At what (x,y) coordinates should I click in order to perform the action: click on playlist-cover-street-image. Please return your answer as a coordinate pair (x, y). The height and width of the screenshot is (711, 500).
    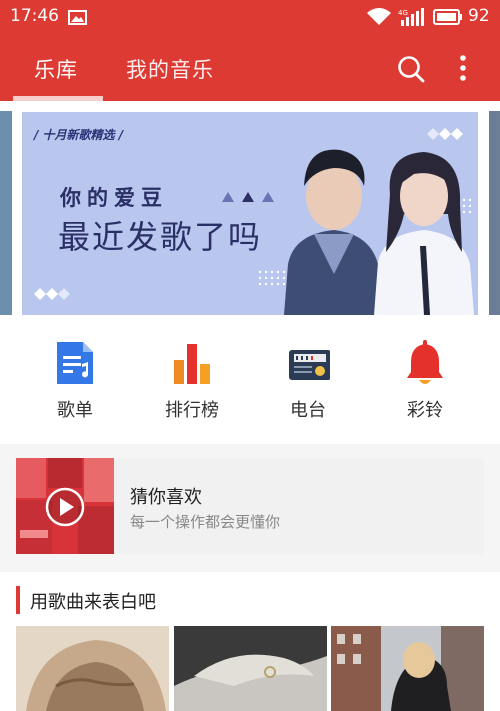
    Looking at the image, I should click on (407, 668).